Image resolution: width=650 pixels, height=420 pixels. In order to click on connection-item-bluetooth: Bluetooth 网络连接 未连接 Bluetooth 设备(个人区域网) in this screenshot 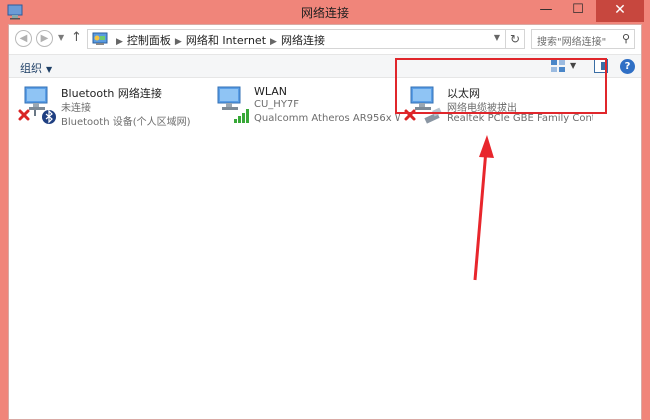, I will do `click(115, 106)`.